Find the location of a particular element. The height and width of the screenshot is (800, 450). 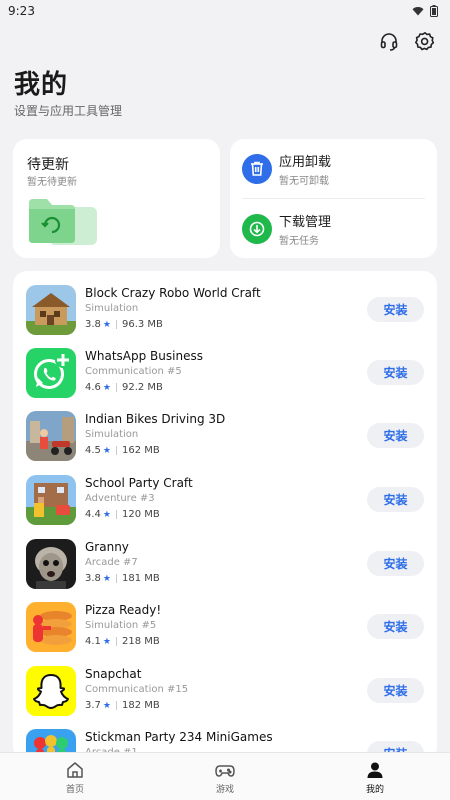

list-item: Granny Arcade #7 3.8 ★ 181 MB 安装 is located at coordinates (225, 565).